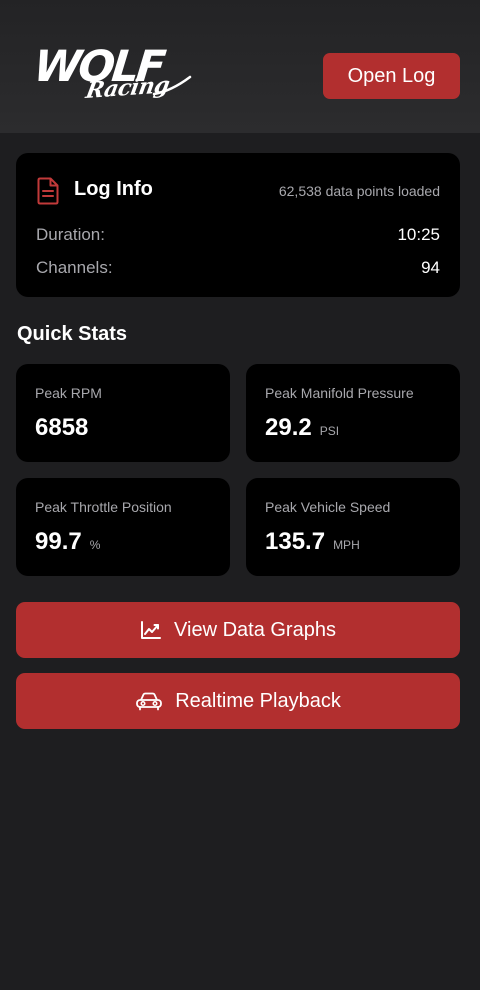 This screenshot has width=480, height=990. What do you see at coordinates (328, 507) in the screenshot?
I see `stat-label: Peak Vehicle Speed` at bounding box center [328, 507].